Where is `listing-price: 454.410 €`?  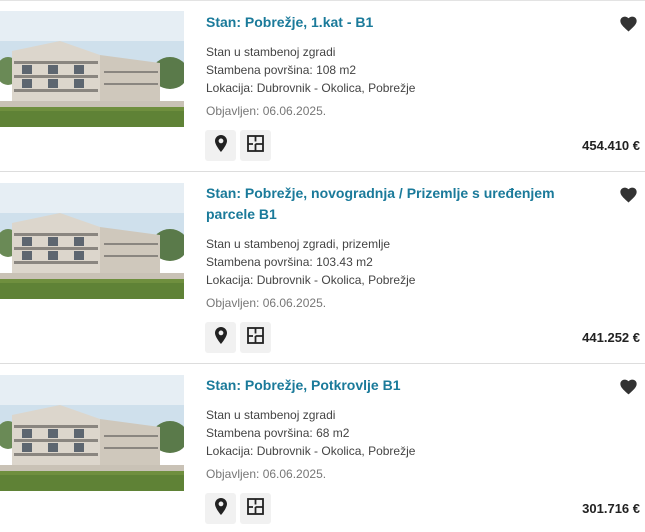
listing-price: 454.410 € is located at coordinates (611, 145).